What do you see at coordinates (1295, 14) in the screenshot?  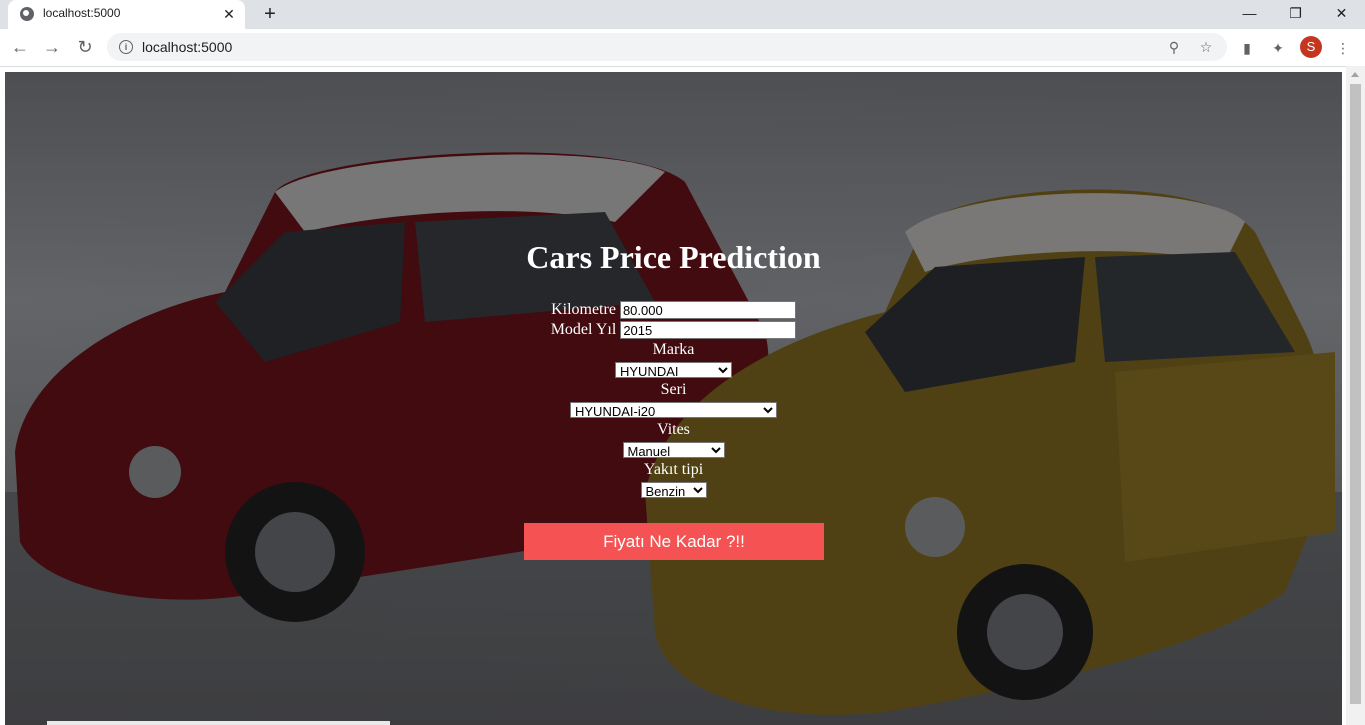 I see `restore-icon: ❐` at bounding box center [1295, 14].